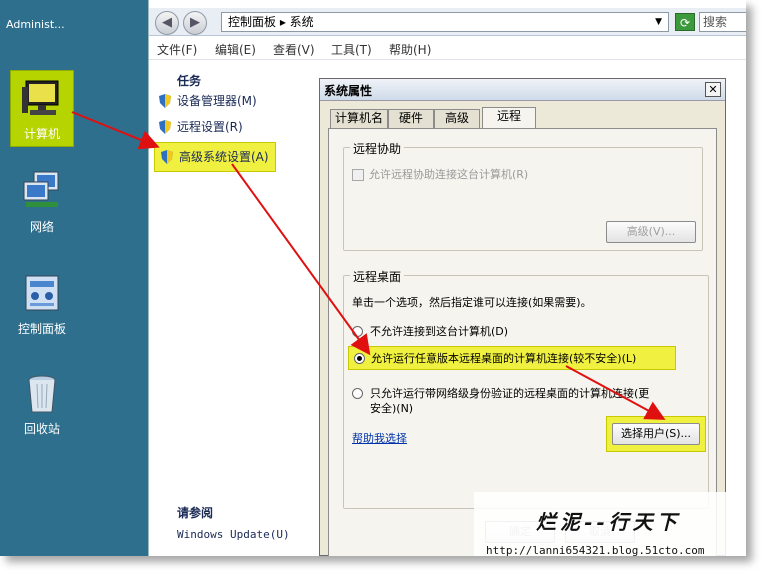 This screenshot has width=762, height=574. I want to click on computer-icon, so click(42, 99).